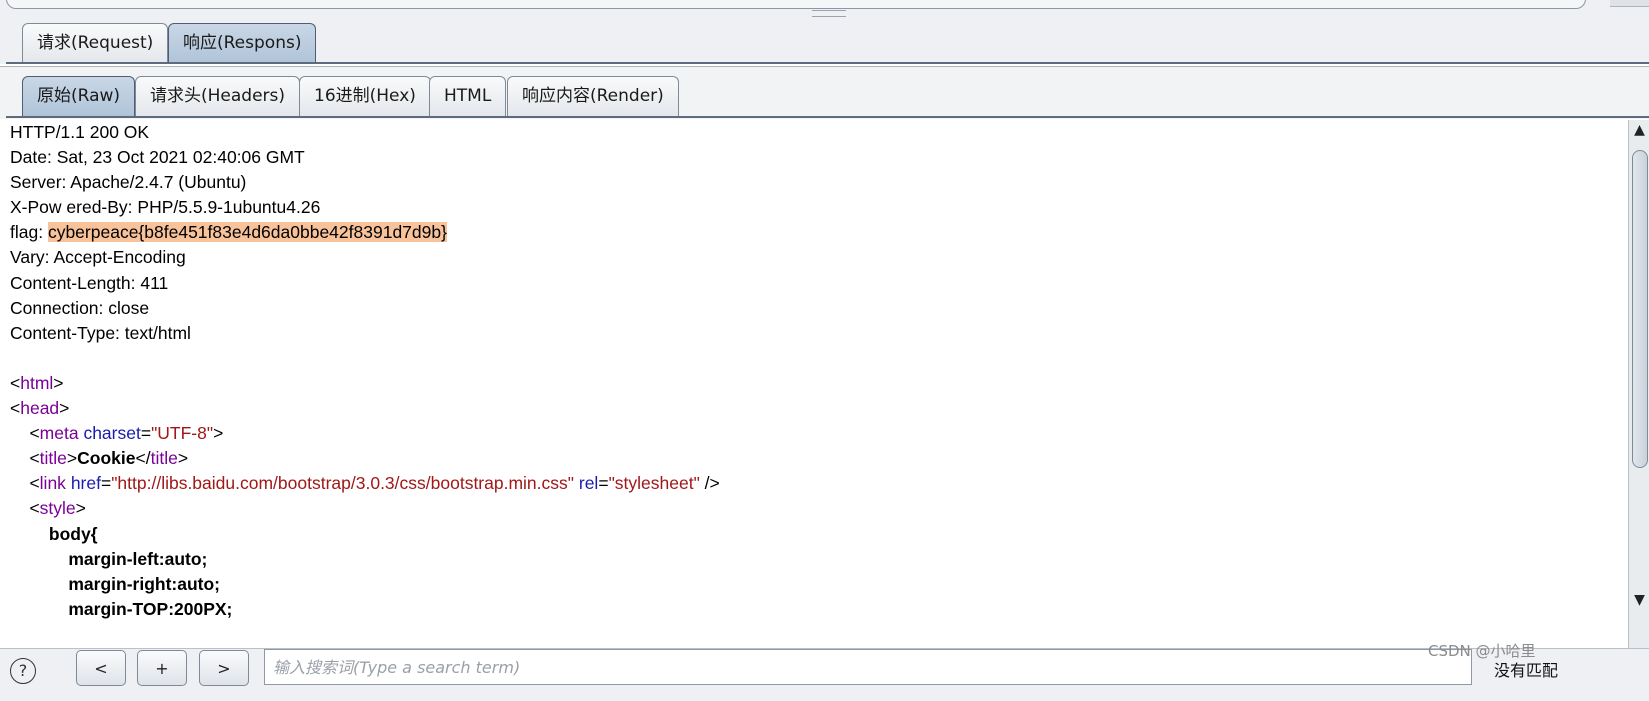 Image resolution: width=1649 pixels, height=701 pixels. What do you see at coordinates (100, 332) in the screenshot?
I see `header-content-type: Content-Type: text/html` at bounding box center [100, 332].